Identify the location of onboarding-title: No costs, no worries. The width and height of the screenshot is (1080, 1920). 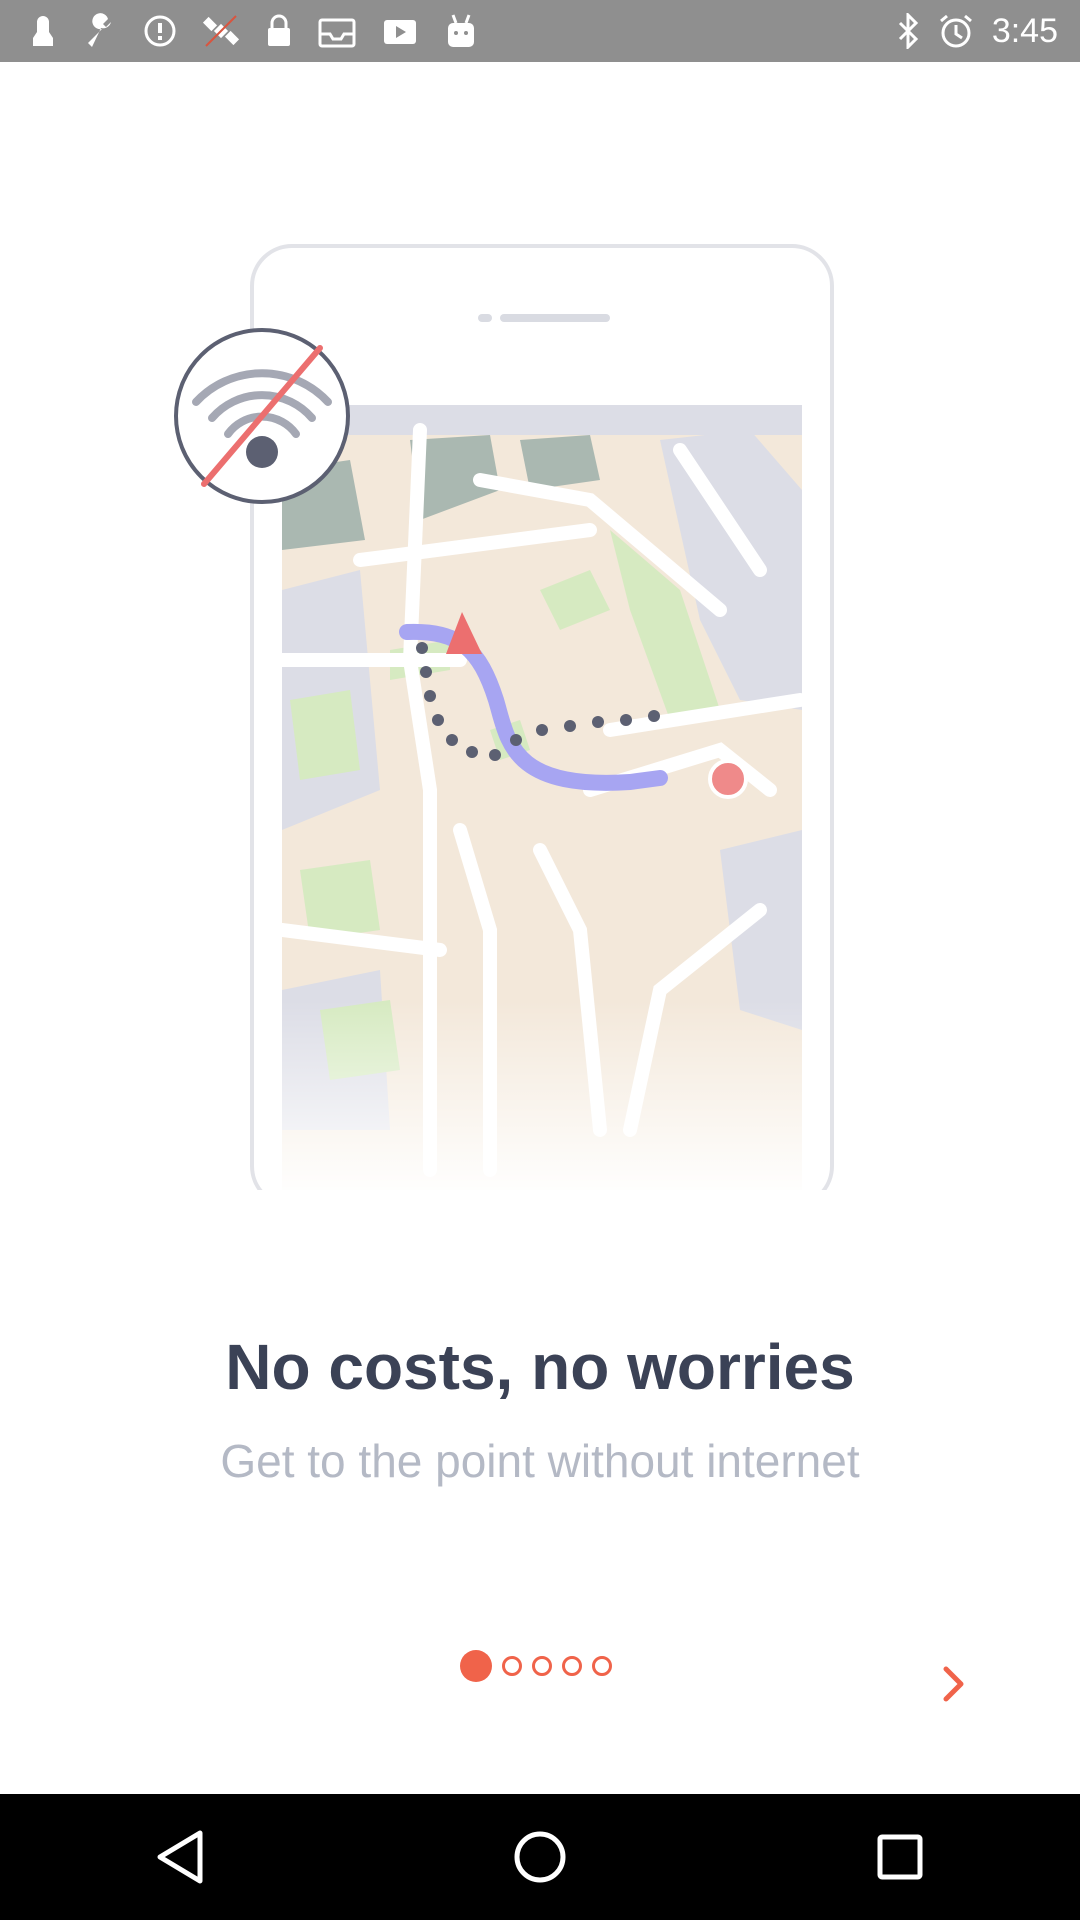
(540, 1367).